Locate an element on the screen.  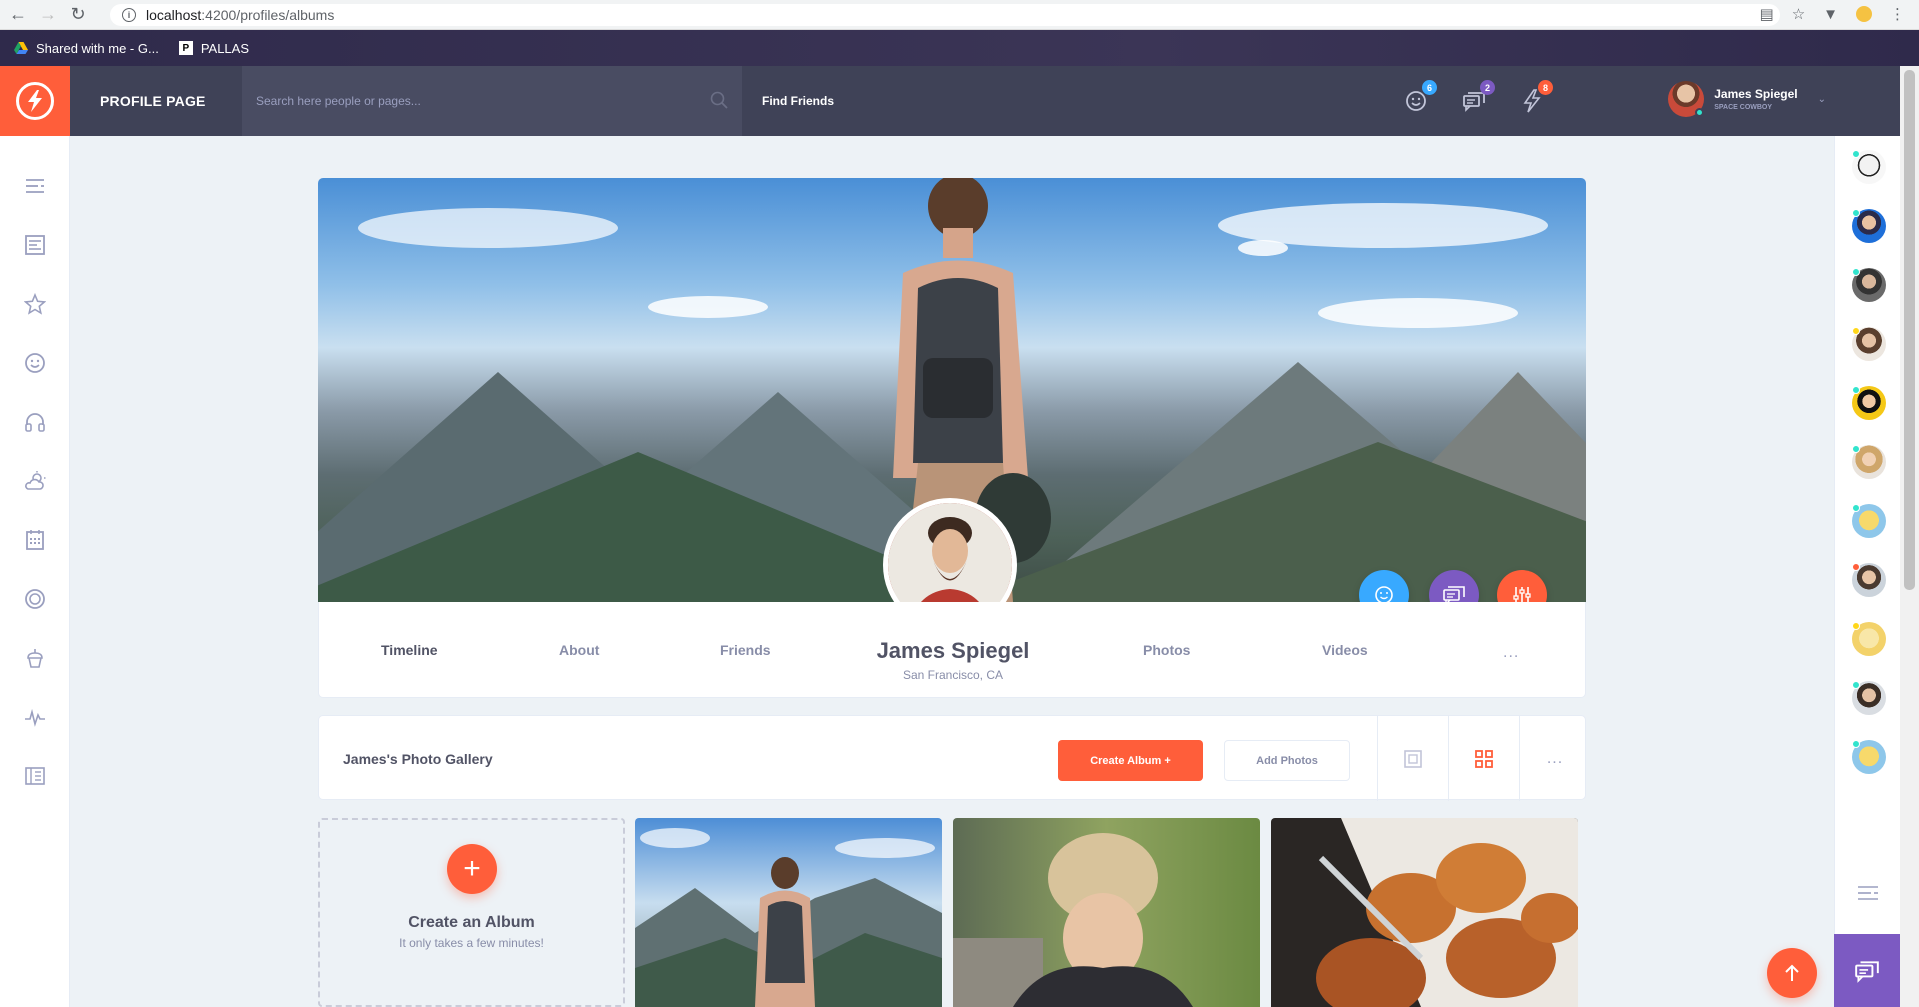
busy-status-dot is located at coordinates (1856, 567).